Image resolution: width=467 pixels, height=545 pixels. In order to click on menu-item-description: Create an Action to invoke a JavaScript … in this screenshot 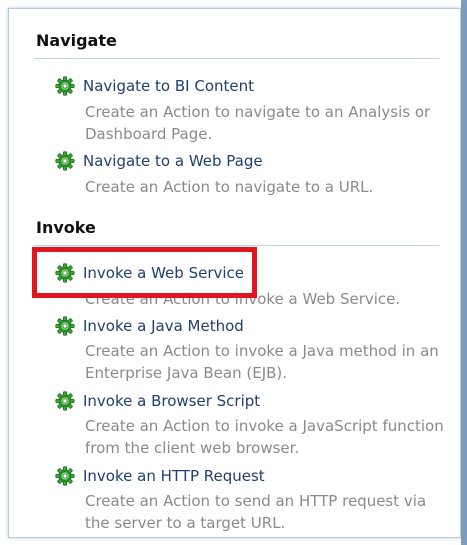, I will do `click(264, 437)`.